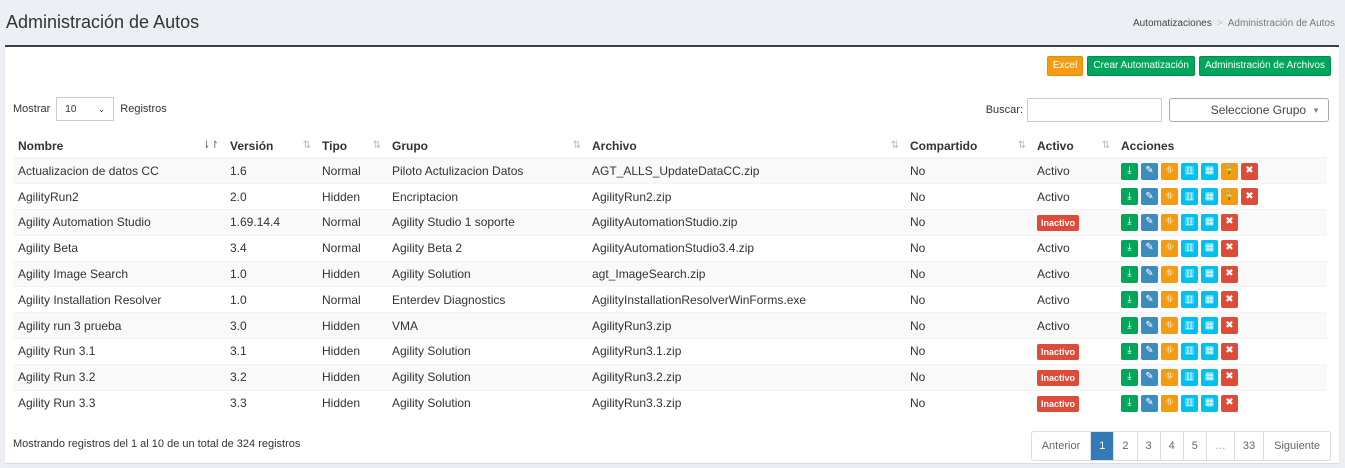  Describe the element at coordinates (1141, 66) in the screenshot. I see `create-automation-button: Crear Automatización` at that location.